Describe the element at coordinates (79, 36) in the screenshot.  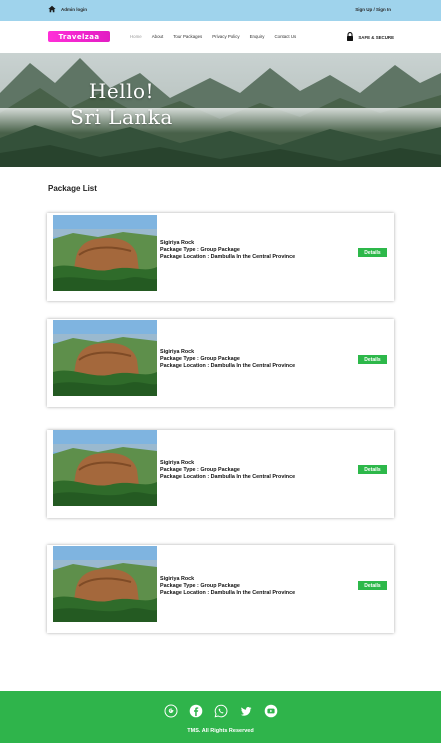
I see `brand-logo: Travelzaa` at that location.